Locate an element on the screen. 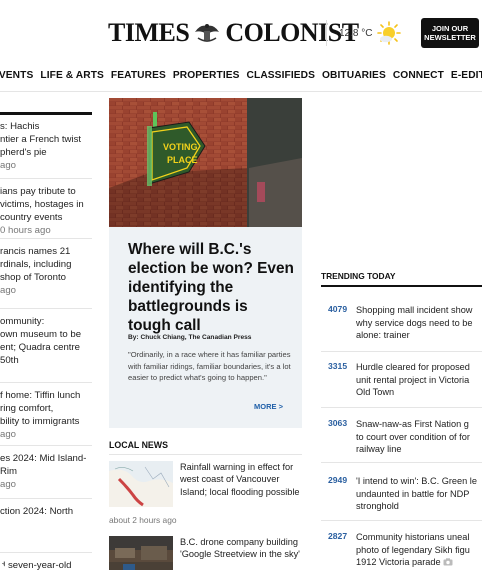 The image size is (482, 570). item-line: country events is located at coordinates (31, 217).